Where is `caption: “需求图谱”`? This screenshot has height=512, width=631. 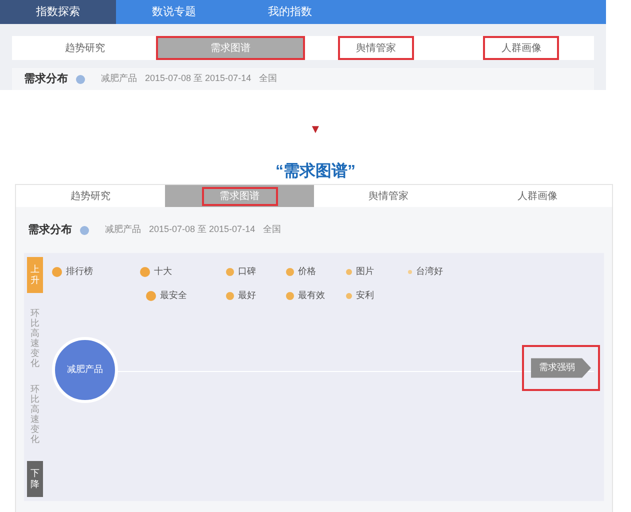
caption: “需求图谱” is located at coordinates (315, 172).